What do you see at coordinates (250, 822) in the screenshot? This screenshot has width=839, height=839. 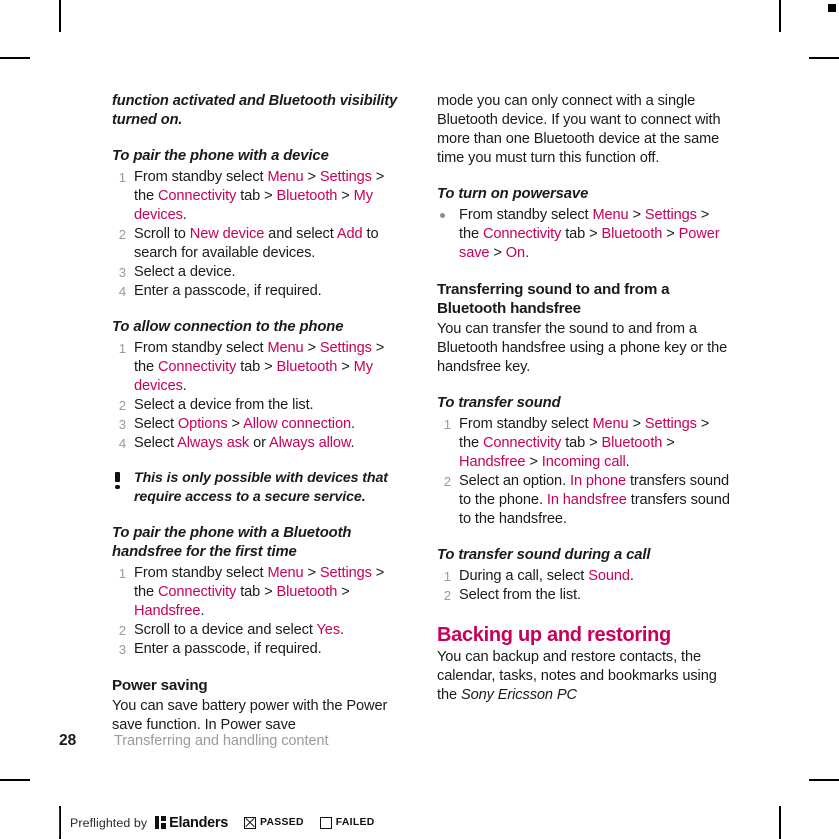 I see `checkbox-checked-icon` at bounding box center [250, 822].